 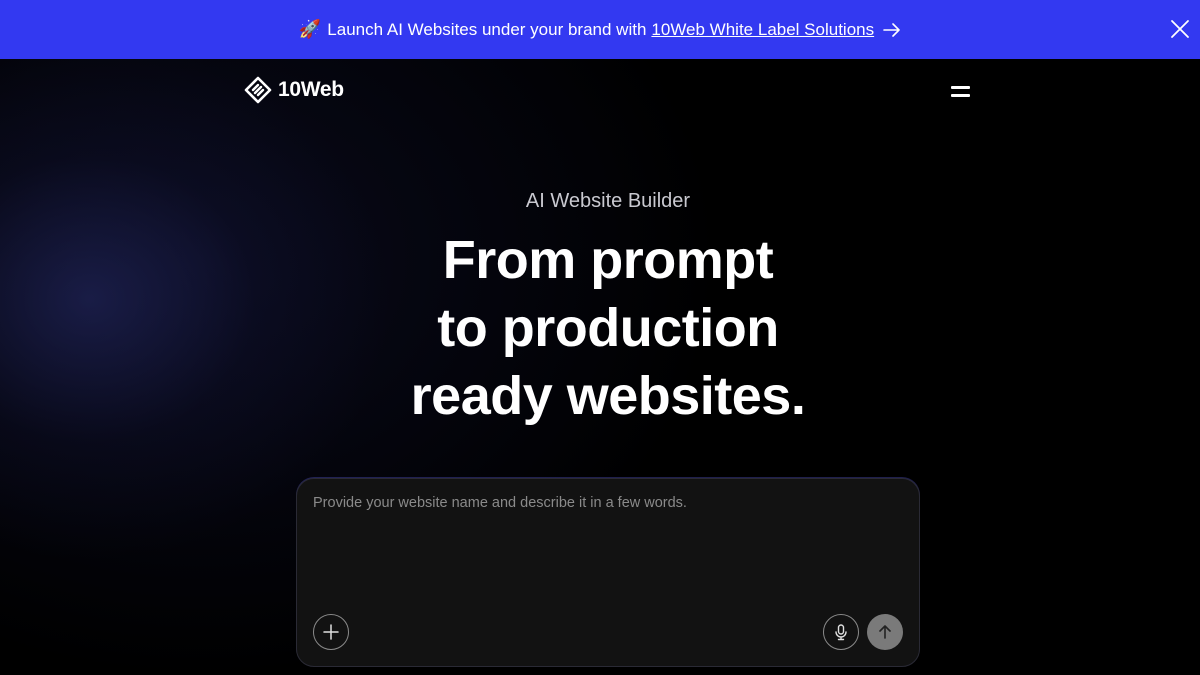 I want to click on voice-input-button, so click(x=841, y=632).